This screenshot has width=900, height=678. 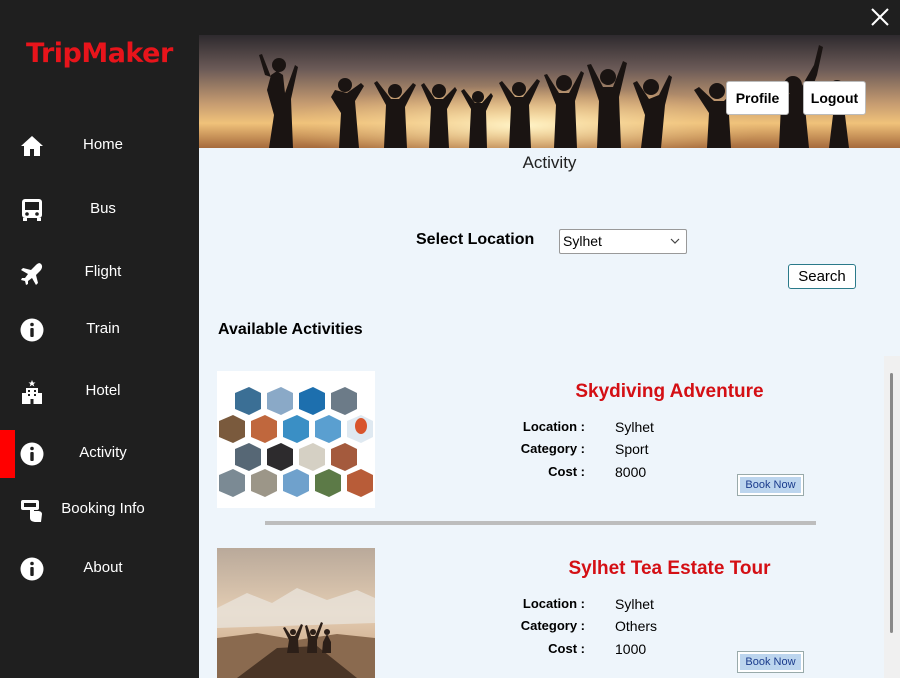 I want to click on sidebar-item-label: Train, so click(x=103, y=328).